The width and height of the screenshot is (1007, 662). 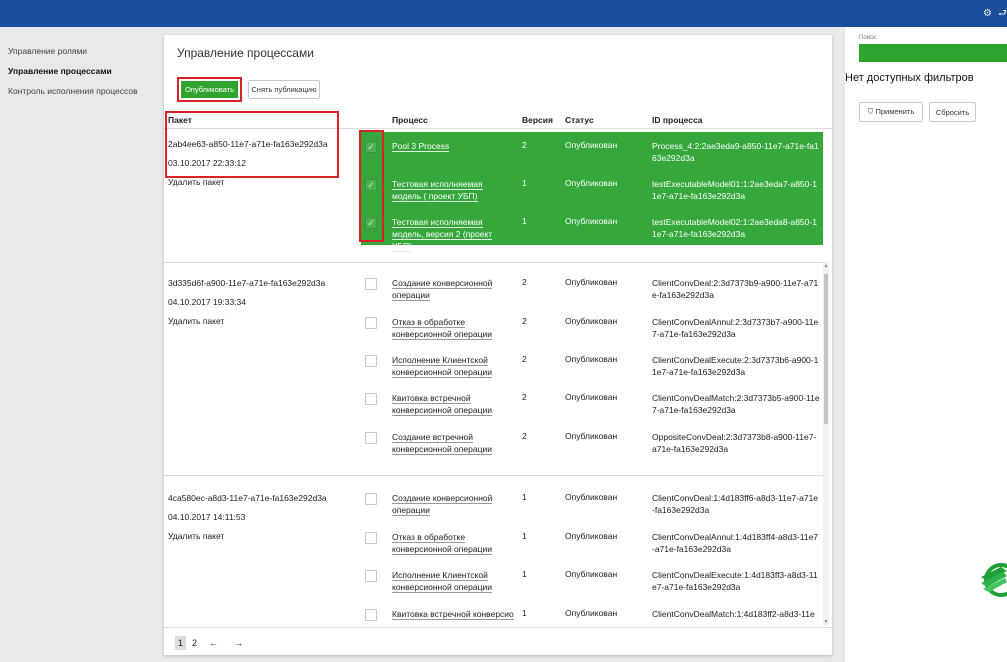 I want to click on checkbox-highlight-box, so click(x=371, y=186).